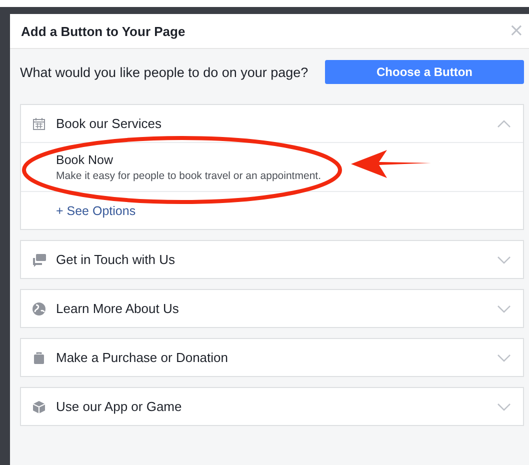 The width and height of the screenshot is (529, 465). What do you see at coordinates (109, 123) in the screenshot?
I see `section-label: Book our Services` at bounding box center [109, 123].